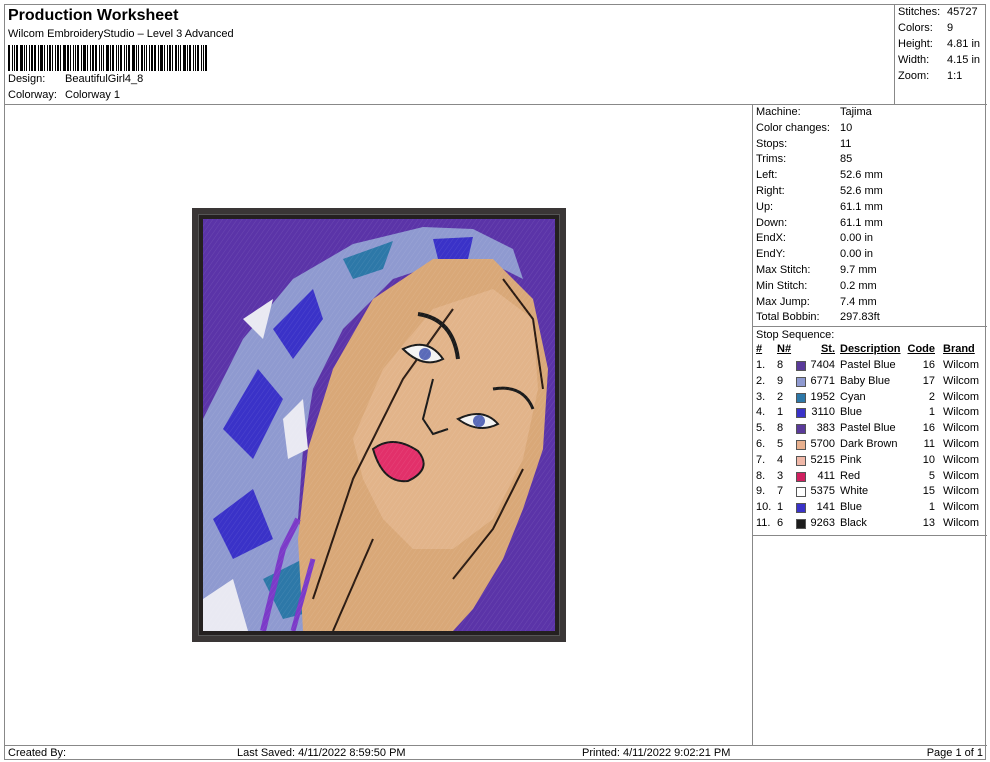  Describe the element at coordinates (954, 753) in the screenshot. I see `page-number: Page 1 of 1` at that location.